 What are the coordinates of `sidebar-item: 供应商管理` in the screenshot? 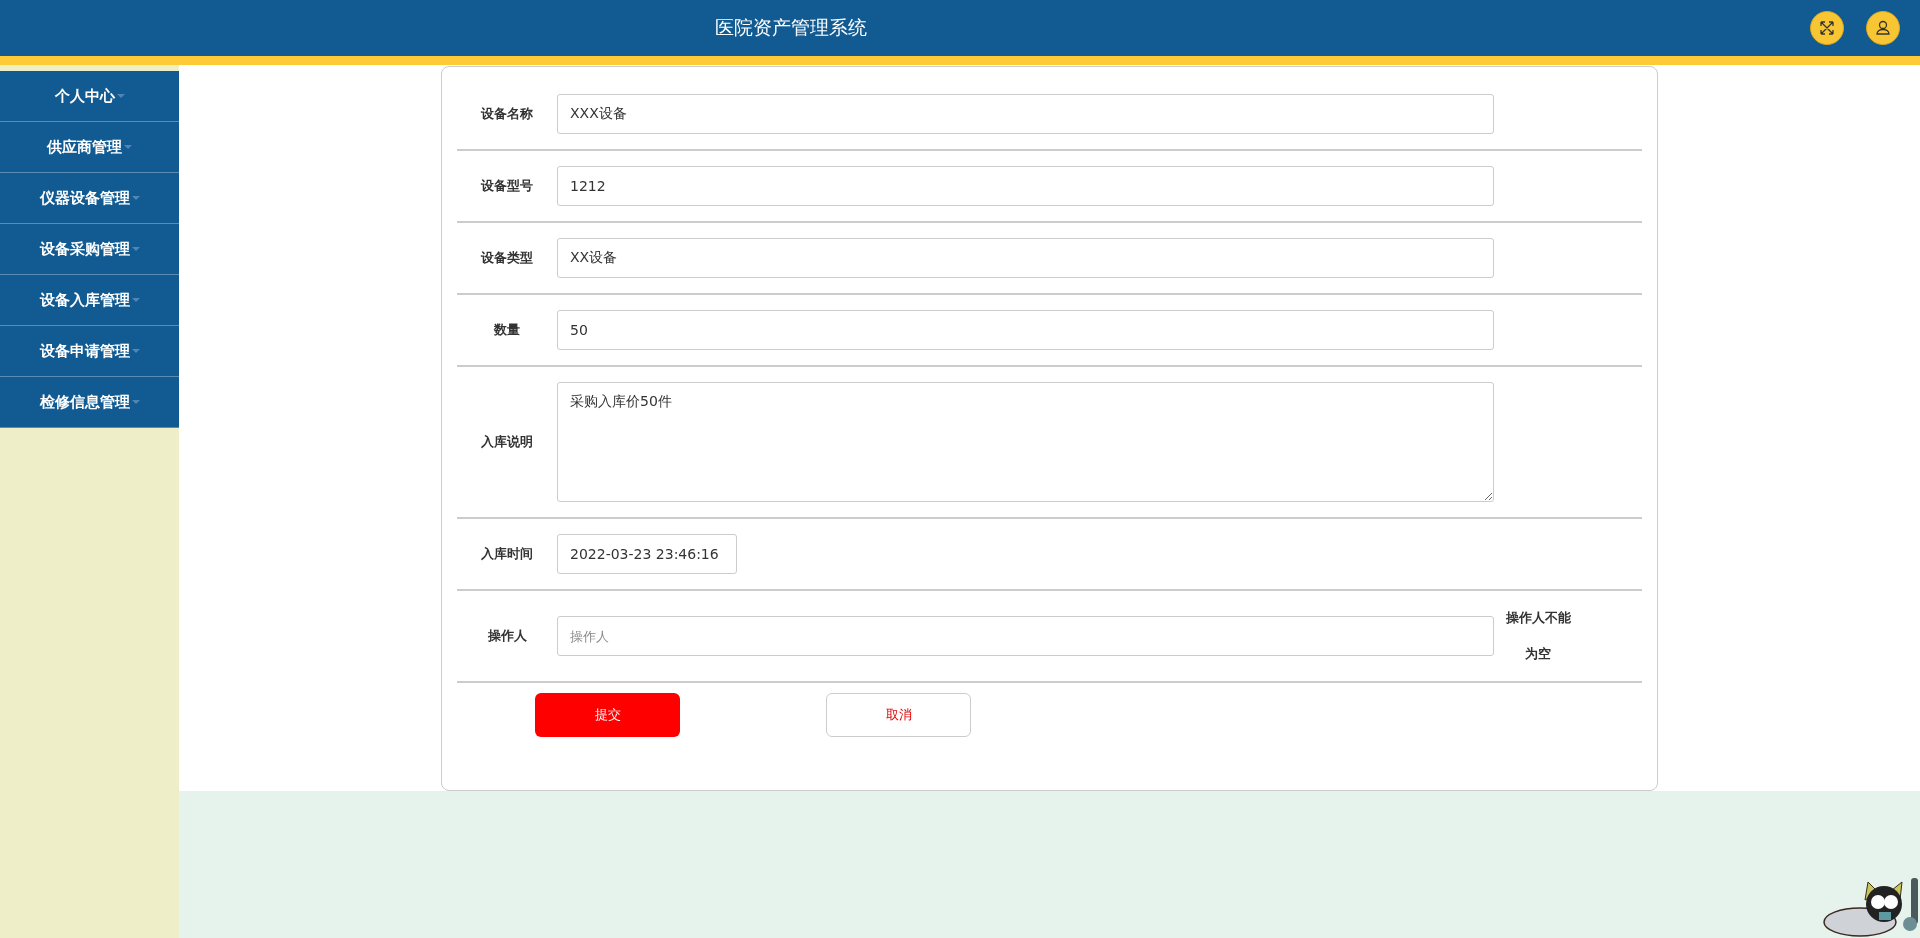 It's located at (89, 147).